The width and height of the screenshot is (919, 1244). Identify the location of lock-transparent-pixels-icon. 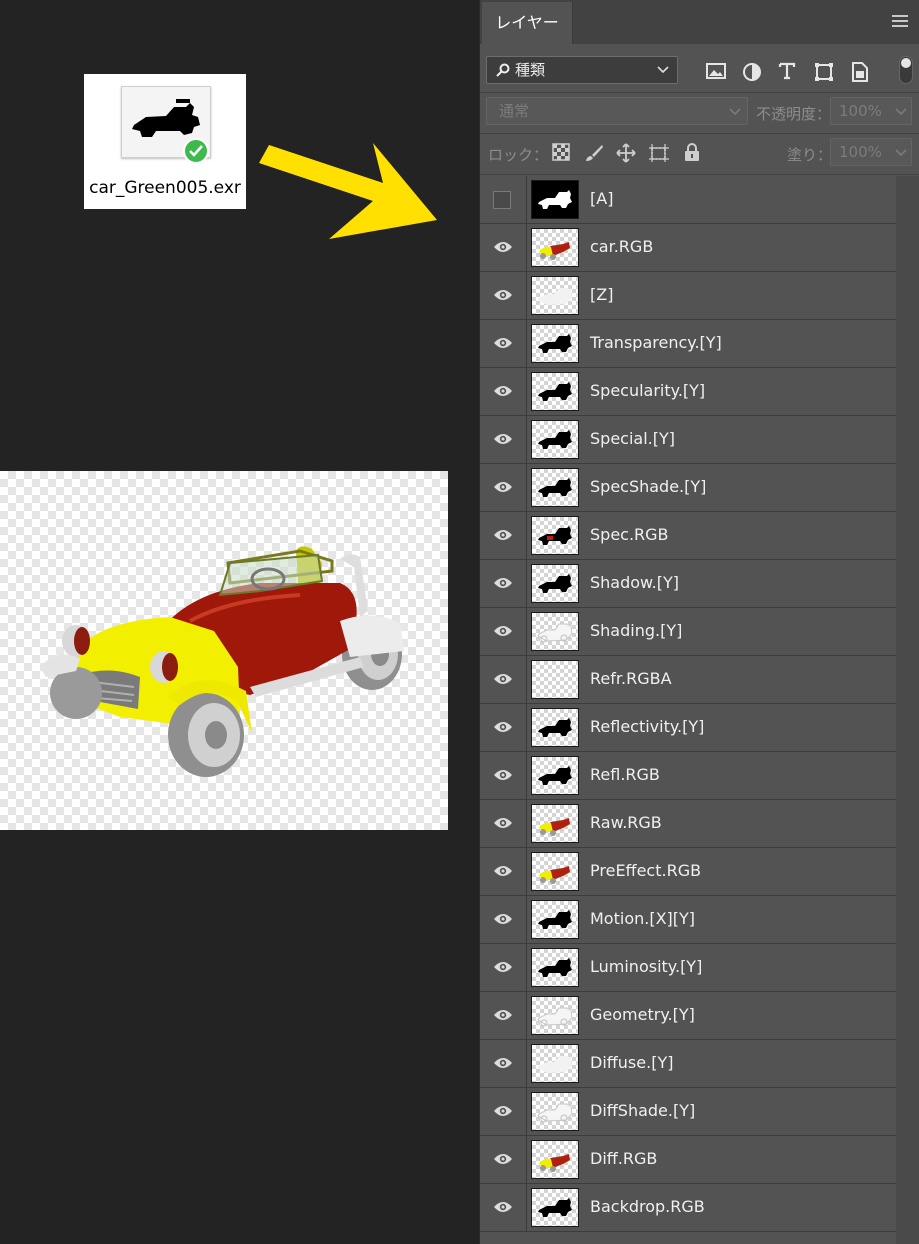
(561, 152).